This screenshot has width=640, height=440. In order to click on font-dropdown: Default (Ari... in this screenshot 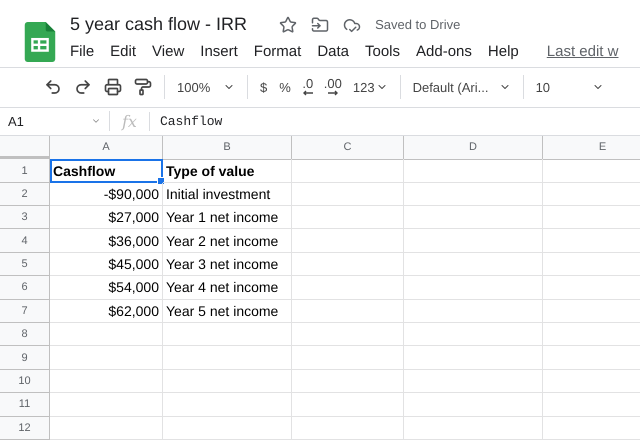, I will do `click(461, 87)`.